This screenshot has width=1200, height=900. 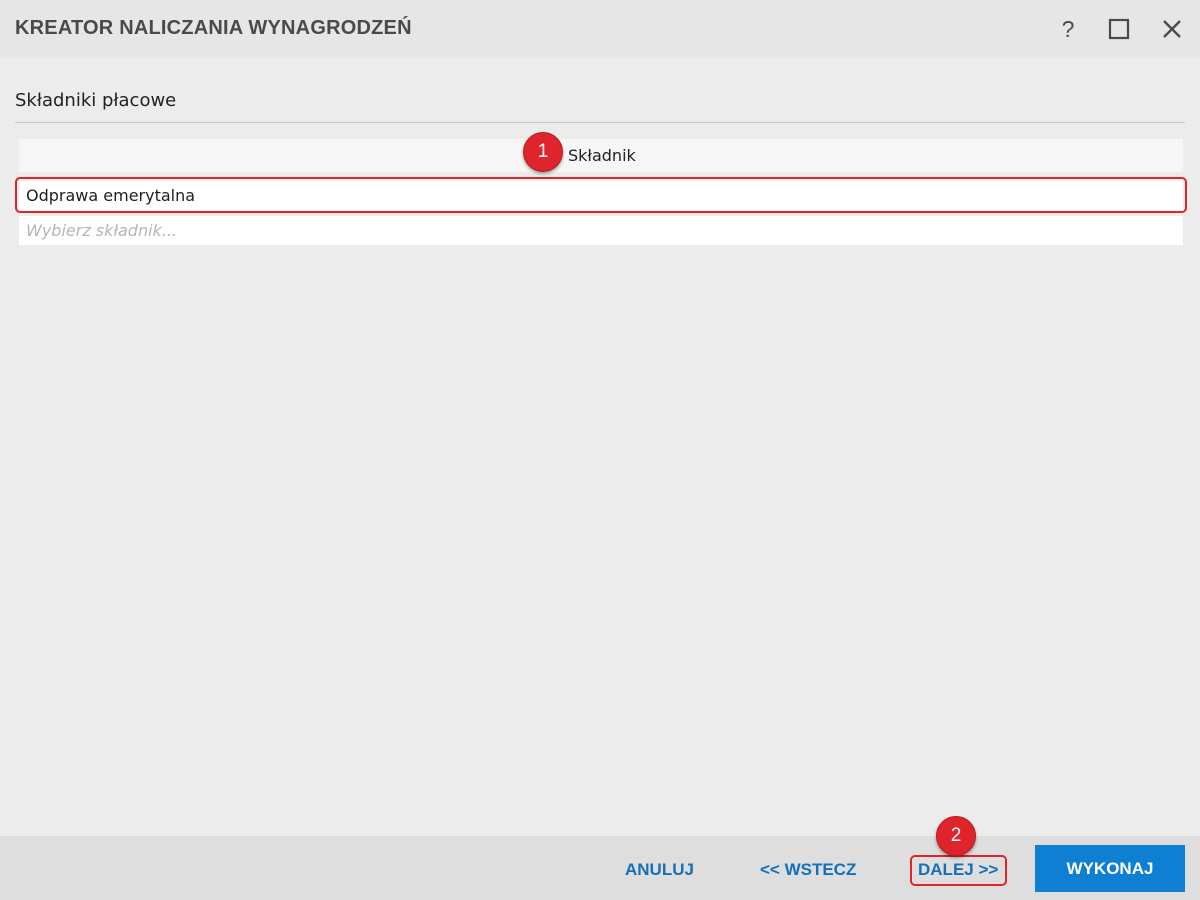 I want to click on column-header-skladnik: Składnik, so click(x=601, y=155).